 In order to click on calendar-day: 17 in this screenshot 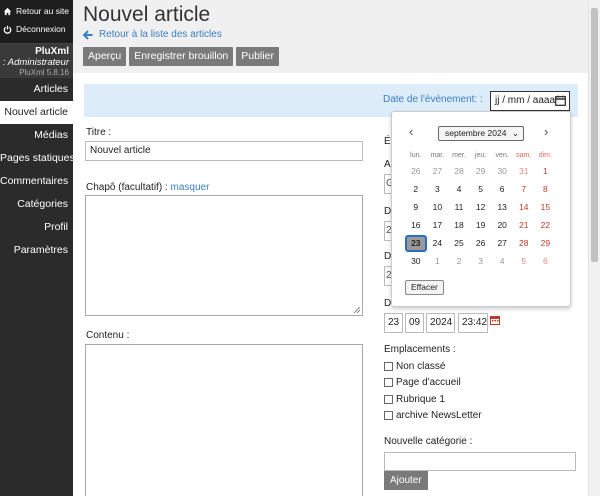, I will do `click(438, 225)`.